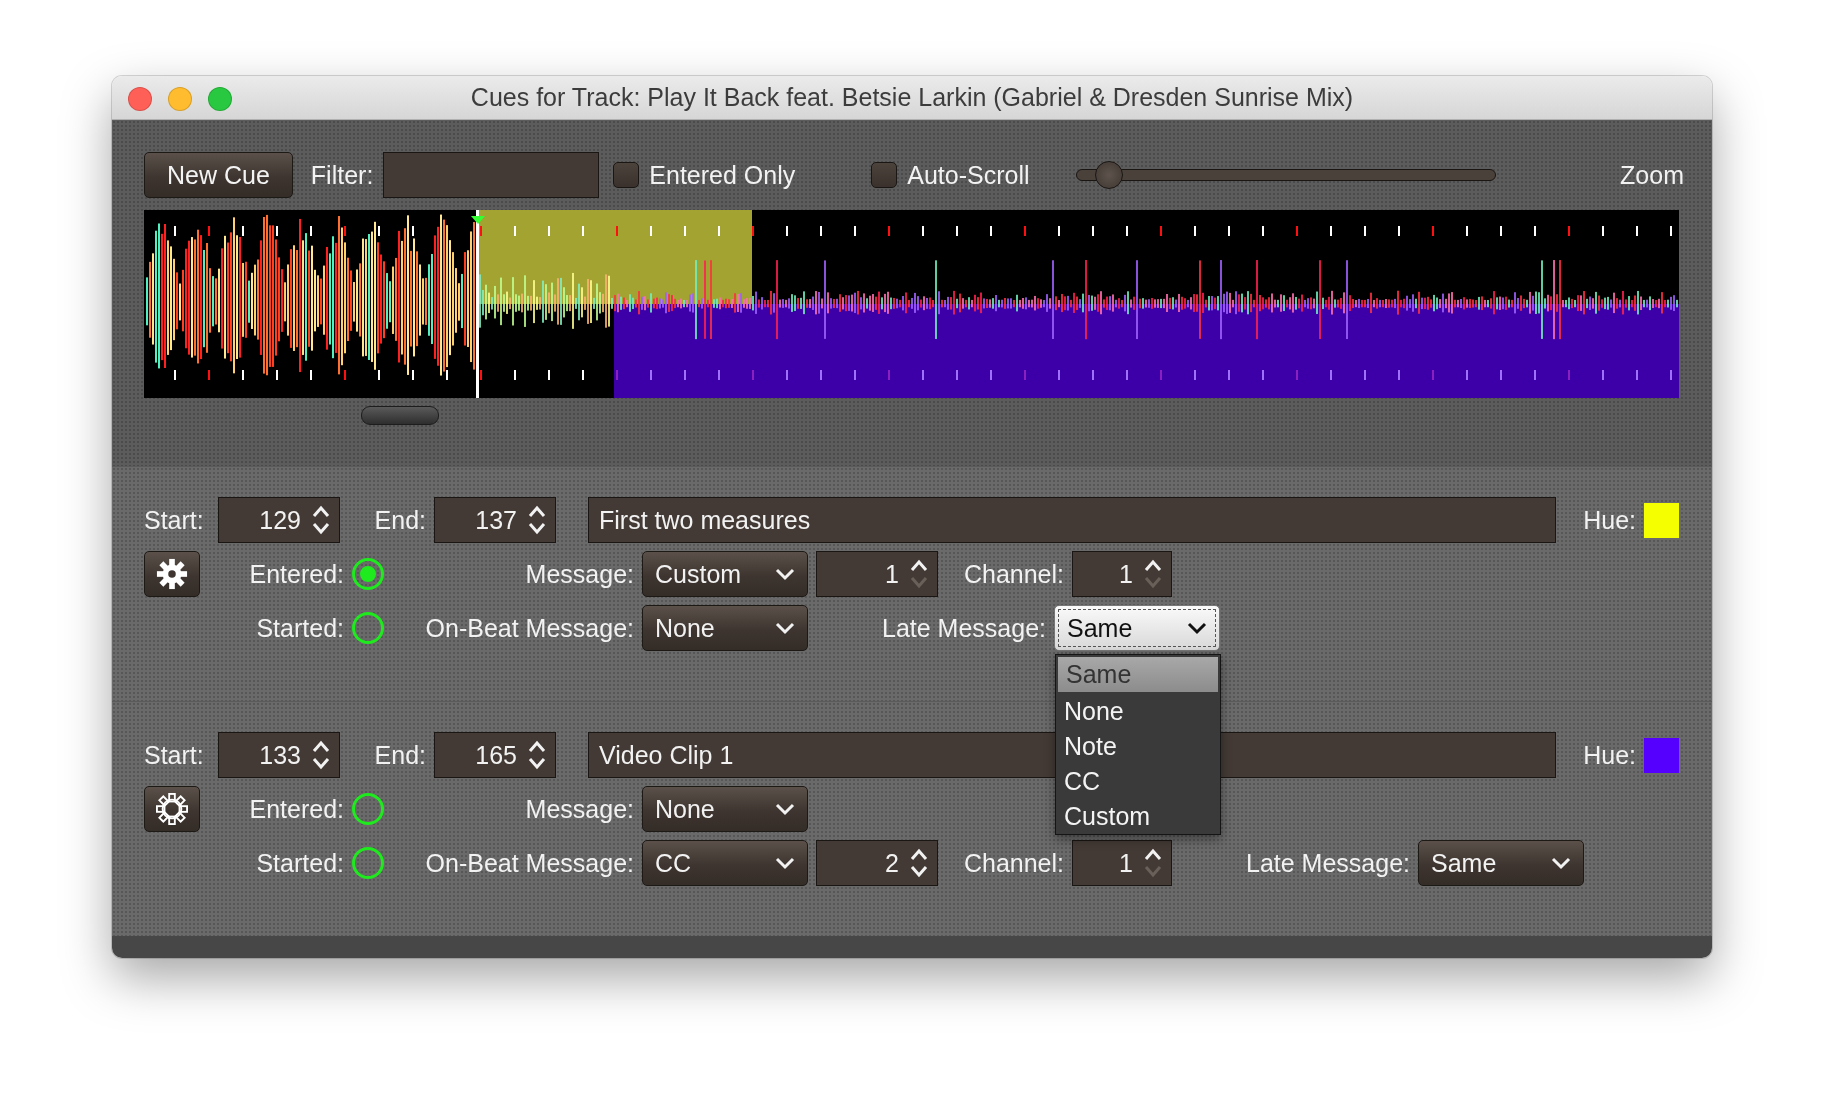 The width and height of the screenshot is (1824, 1108). Describe the element at coordinates (1652, 175) in the screenshot. I see `zoom-label: Zoom` at that location.